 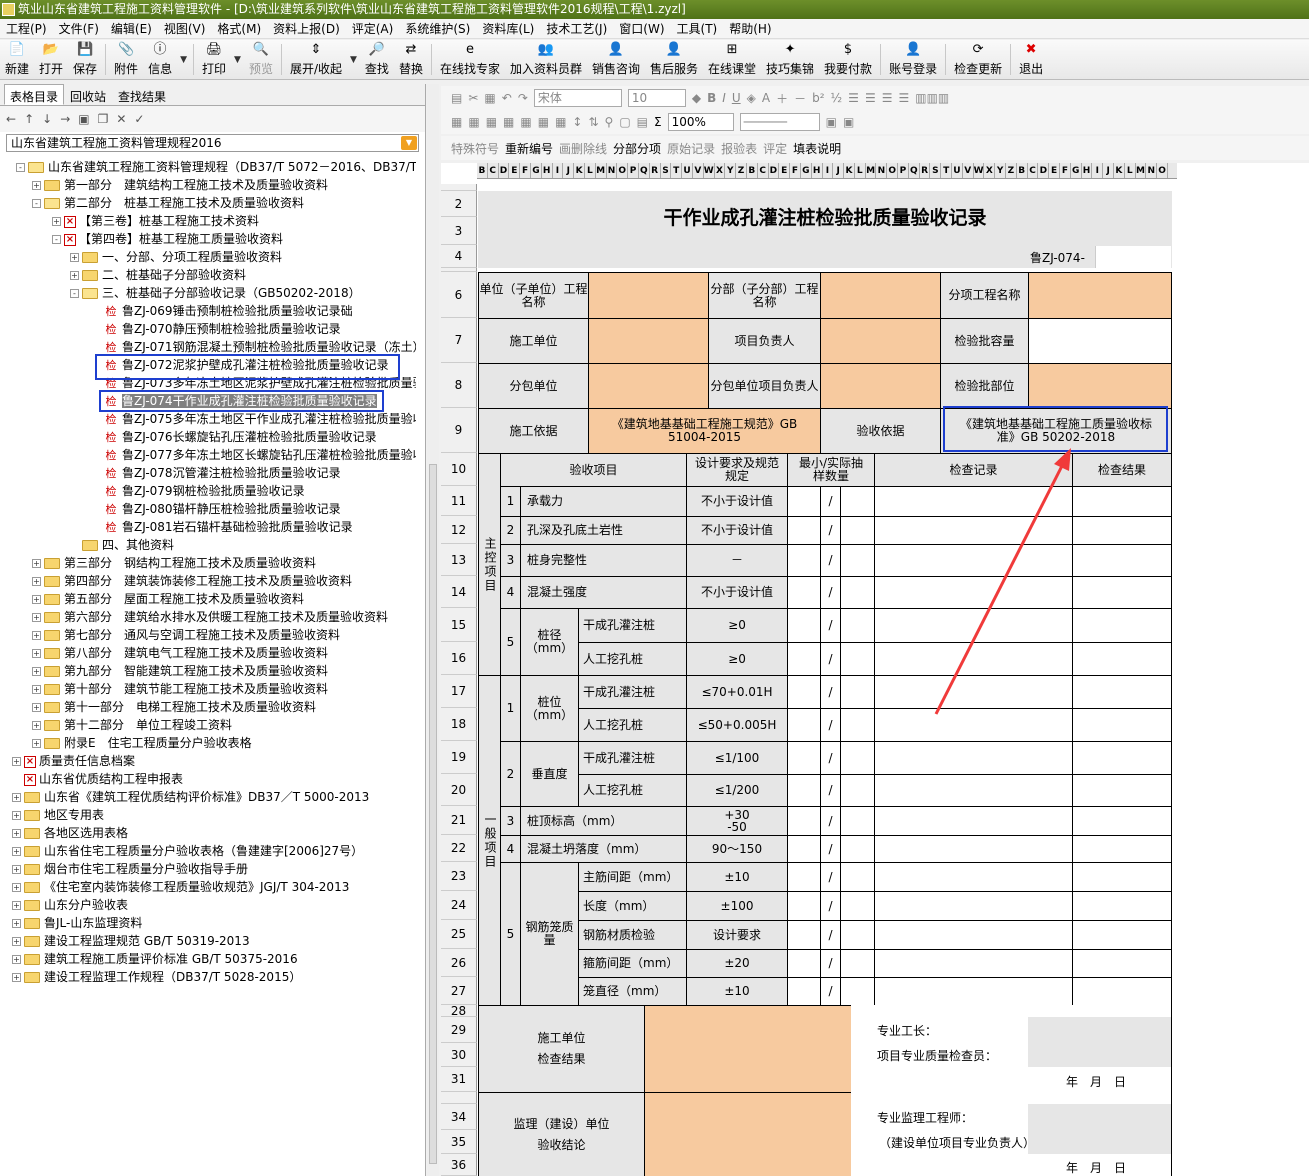 I want to click on tree-node: + 第十一部分 电梯工程施工技术及质量验收资料, so click(x=174, y=707).